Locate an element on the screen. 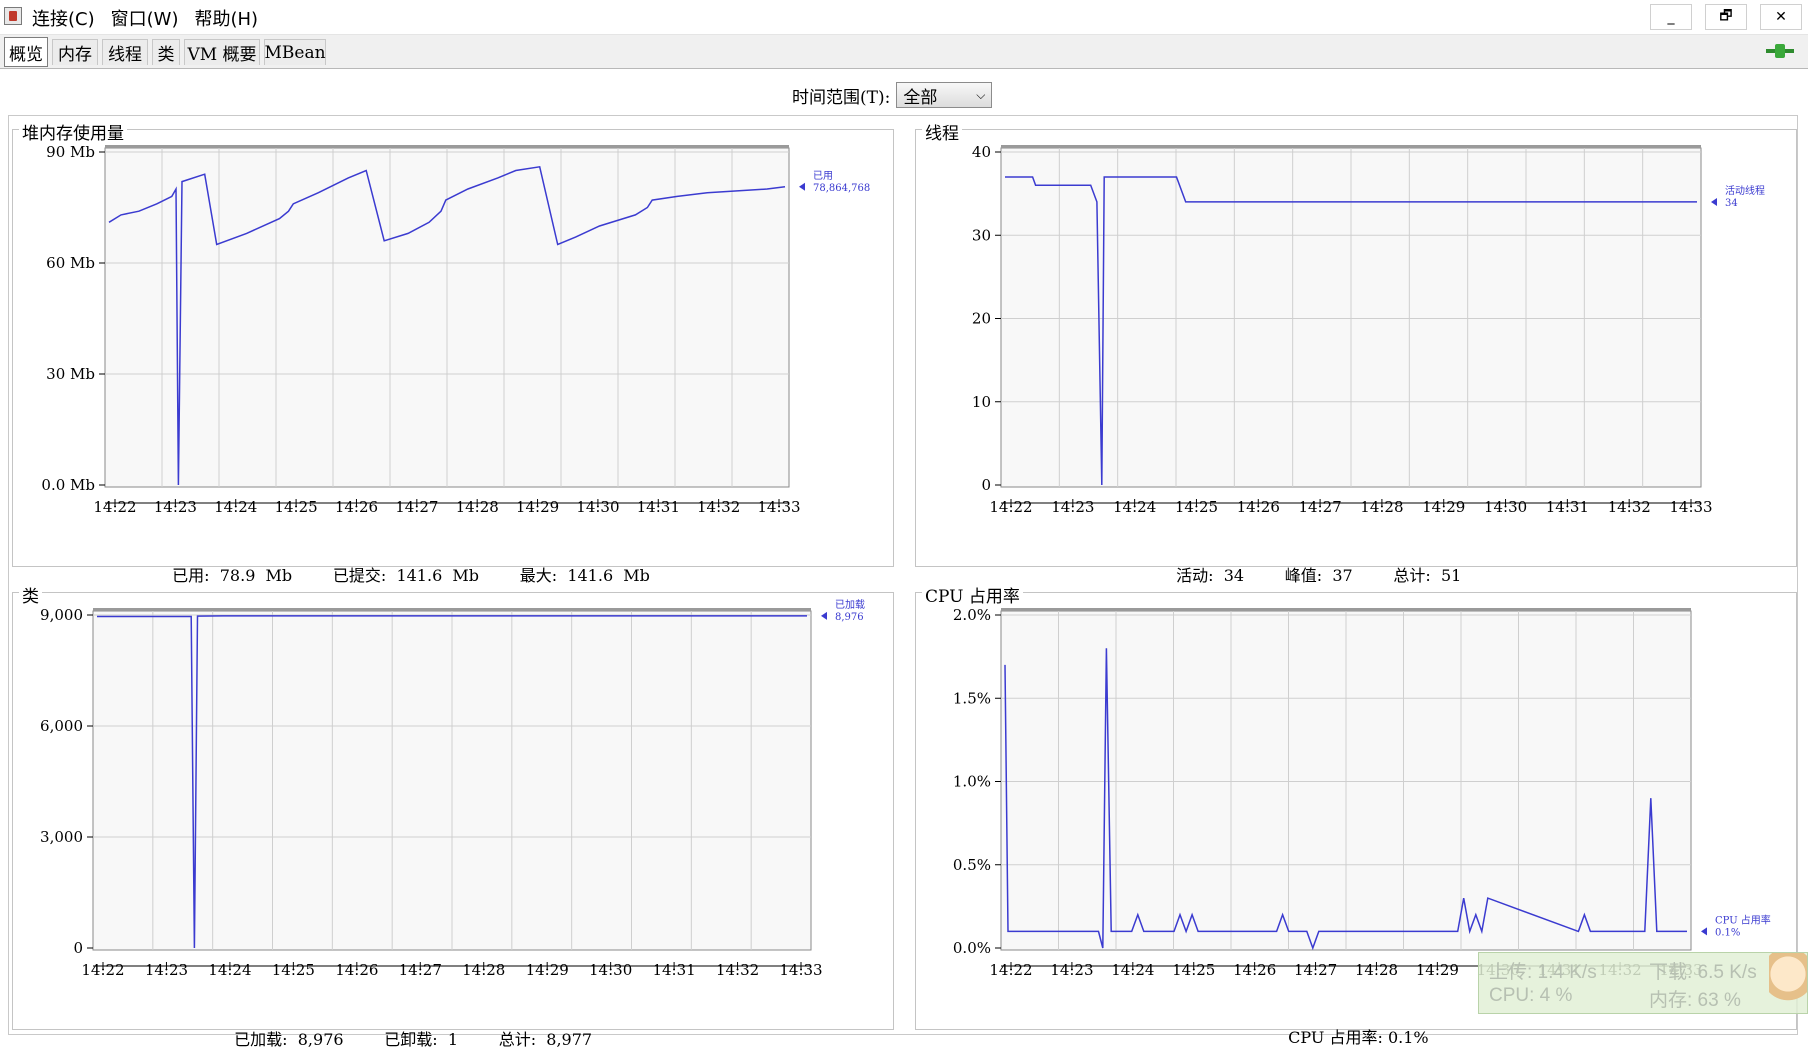  y-tick-label: 2.0% is located at coordinates (972, 615).